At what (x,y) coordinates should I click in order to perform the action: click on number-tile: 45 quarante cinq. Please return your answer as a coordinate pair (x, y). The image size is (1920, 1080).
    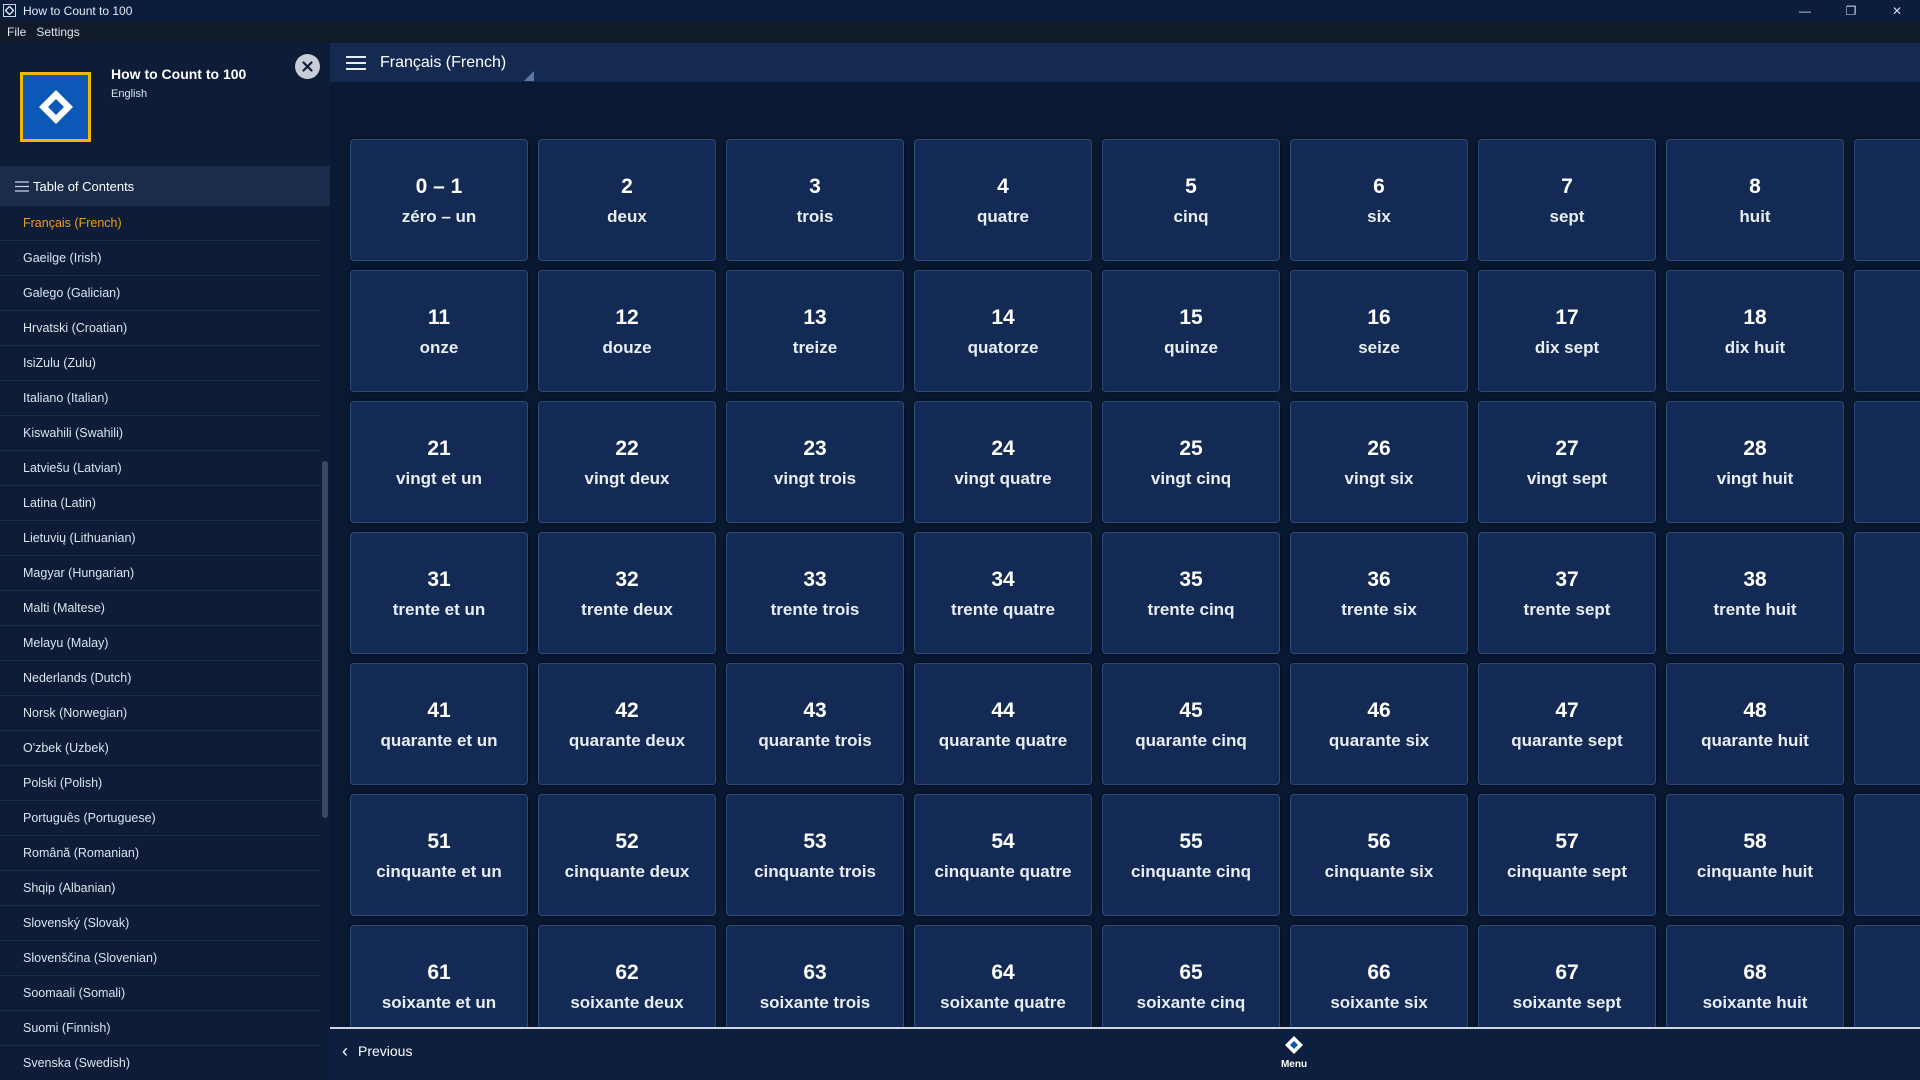
    Looking at the image, I should click on (1191, 724).